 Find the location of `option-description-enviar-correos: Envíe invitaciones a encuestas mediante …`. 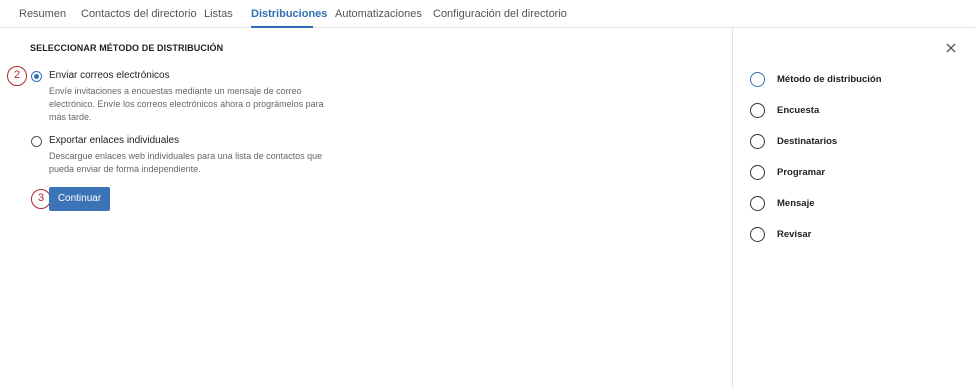

option-description-enviar-correos: Envíe invitaciones a encuestas mediante … is located at coordinates (186, 104).